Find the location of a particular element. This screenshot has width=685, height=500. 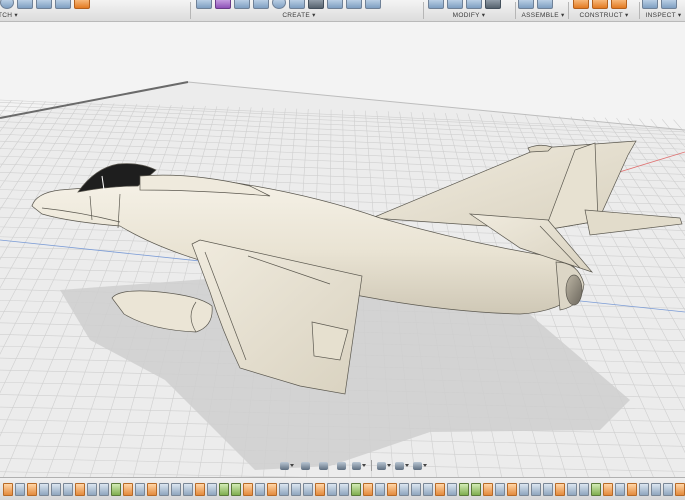

visual-style-button is located at coordinates (402, 465).